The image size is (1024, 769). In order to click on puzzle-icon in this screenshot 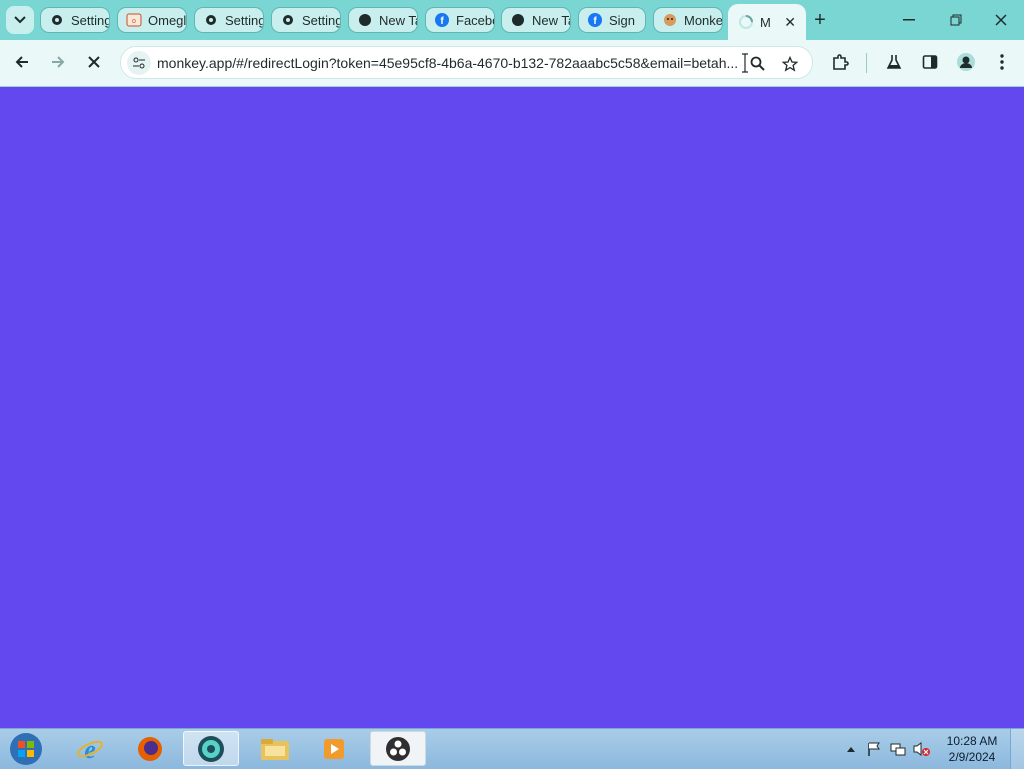, I will do `click(841, 62)`.